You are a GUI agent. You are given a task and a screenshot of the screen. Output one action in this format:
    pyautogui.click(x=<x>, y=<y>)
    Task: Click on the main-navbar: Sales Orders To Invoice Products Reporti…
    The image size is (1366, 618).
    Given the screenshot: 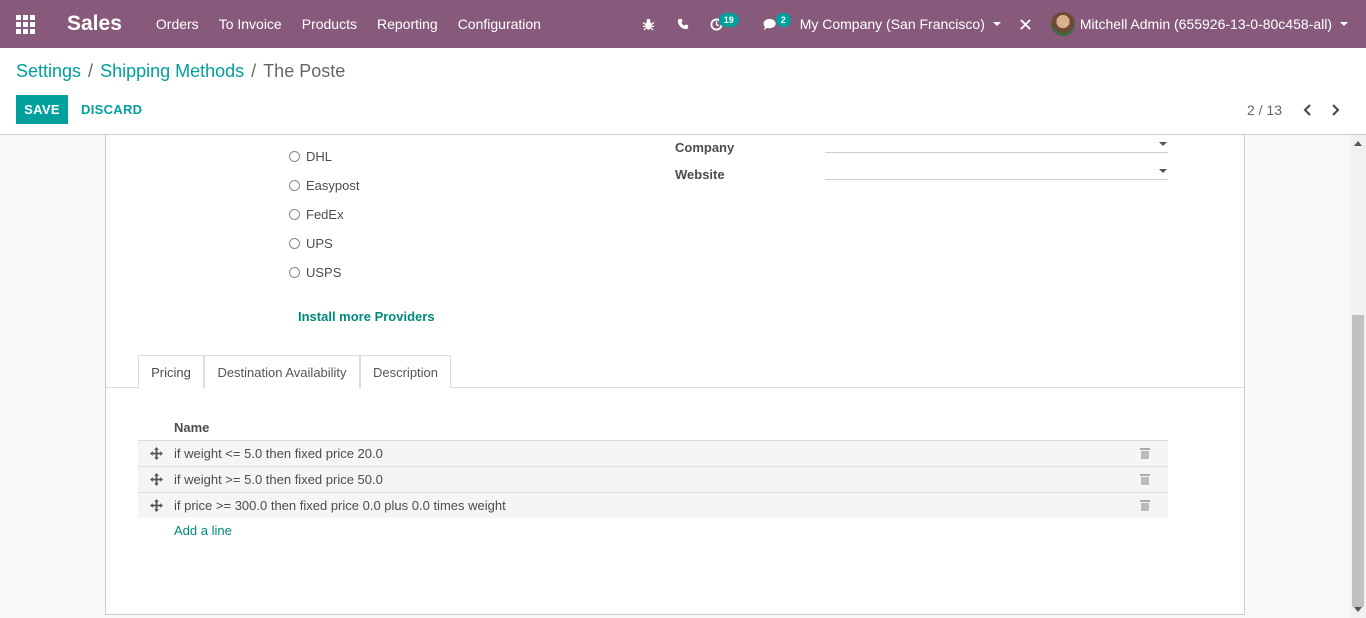 What is the action you would take?
    pyautogui.click(x=683, y=24)
    